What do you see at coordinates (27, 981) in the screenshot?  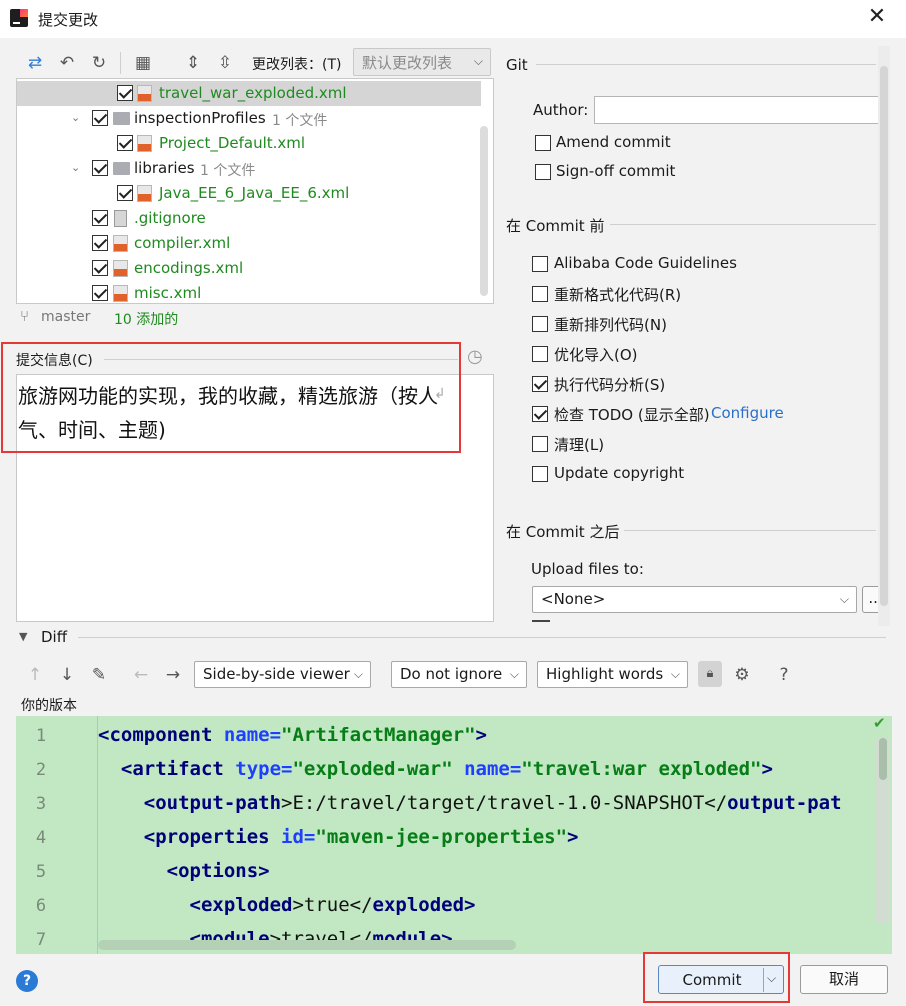 I see `help-icon: ?` at bounding box center [27, 981].